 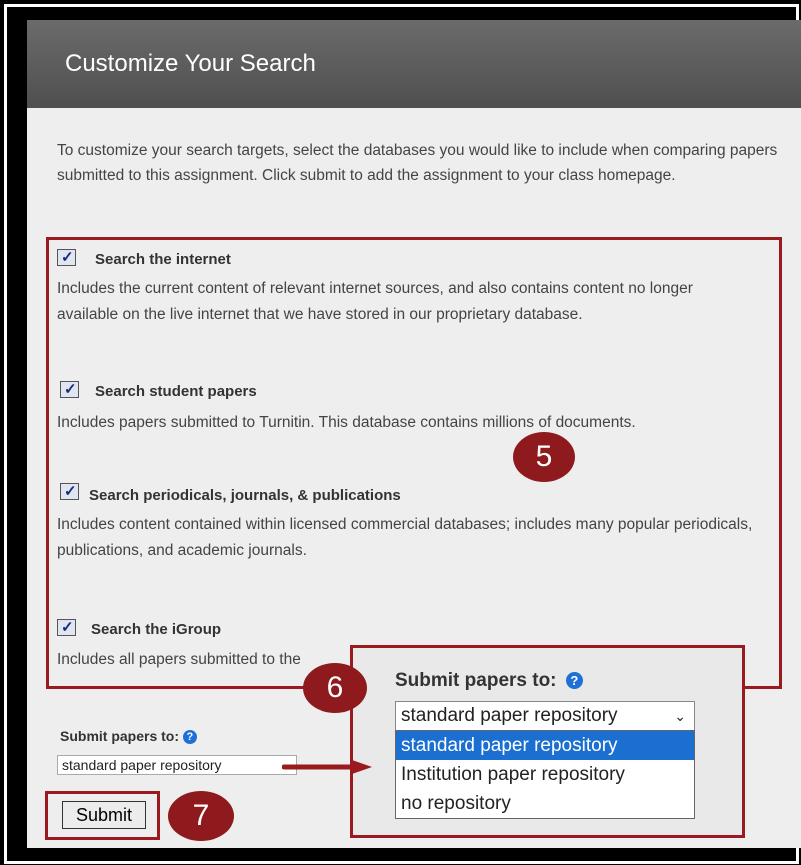 What do you see at coordinates (544, 457) in the screenshot?
I see `step-badge-5: 5` at bounding box center [544, 457].